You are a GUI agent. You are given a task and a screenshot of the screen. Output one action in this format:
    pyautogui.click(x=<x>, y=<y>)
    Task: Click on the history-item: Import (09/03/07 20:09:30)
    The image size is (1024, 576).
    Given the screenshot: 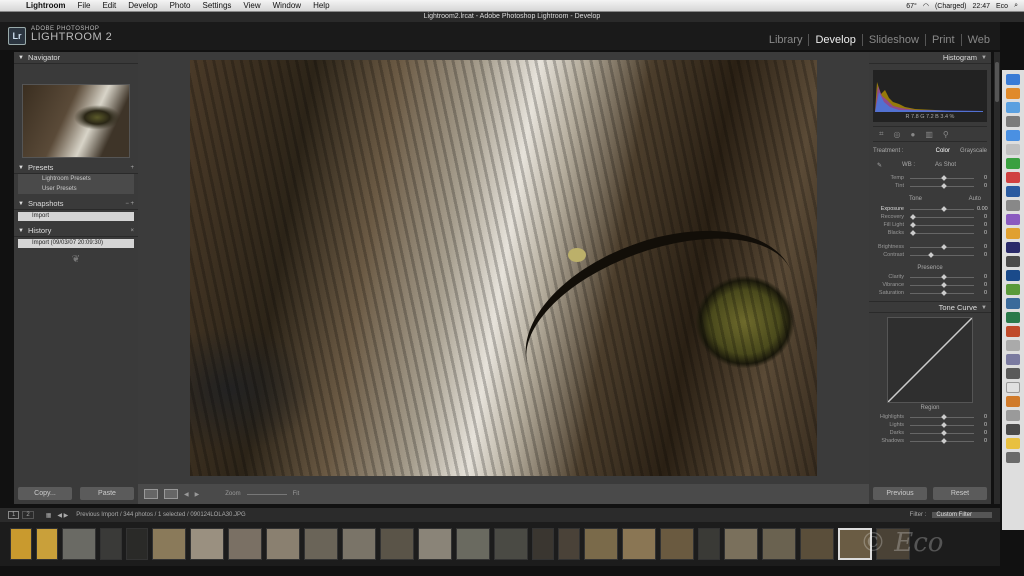 What is the action you would take?
    pyautogui.click(x=76, y=243)
    